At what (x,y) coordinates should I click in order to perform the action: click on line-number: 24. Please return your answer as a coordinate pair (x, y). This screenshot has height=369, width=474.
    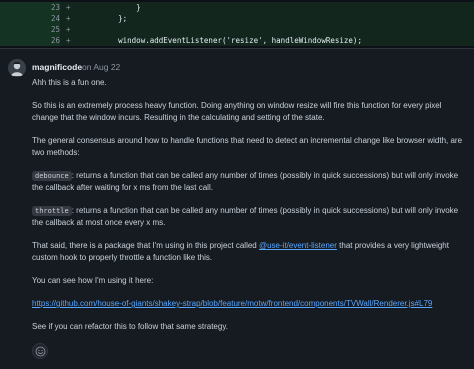
    Looking at the image, I should click on (51, 18).